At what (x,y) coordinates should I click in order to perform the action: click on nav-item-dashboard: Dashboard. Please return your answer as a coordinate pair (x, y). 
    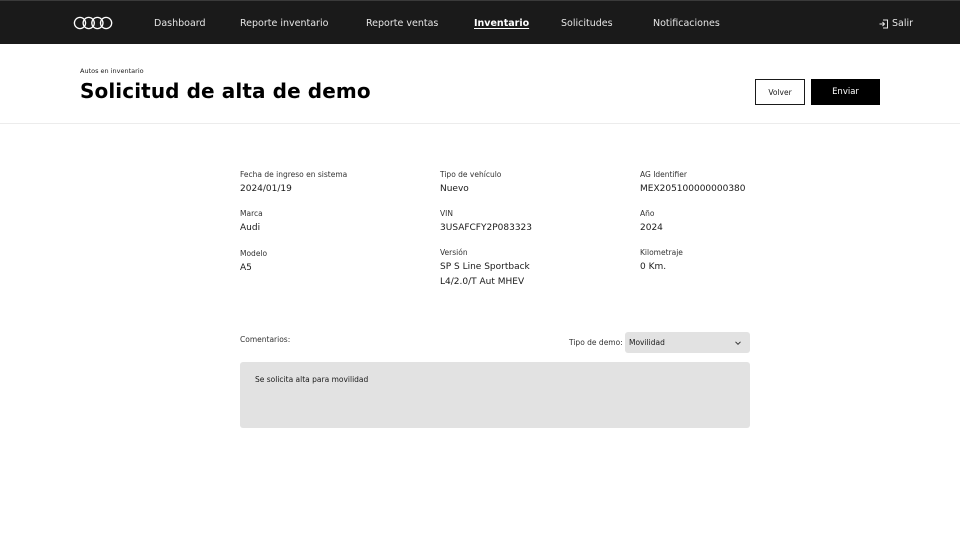
    Looking at the image, I should click on (180, 23).